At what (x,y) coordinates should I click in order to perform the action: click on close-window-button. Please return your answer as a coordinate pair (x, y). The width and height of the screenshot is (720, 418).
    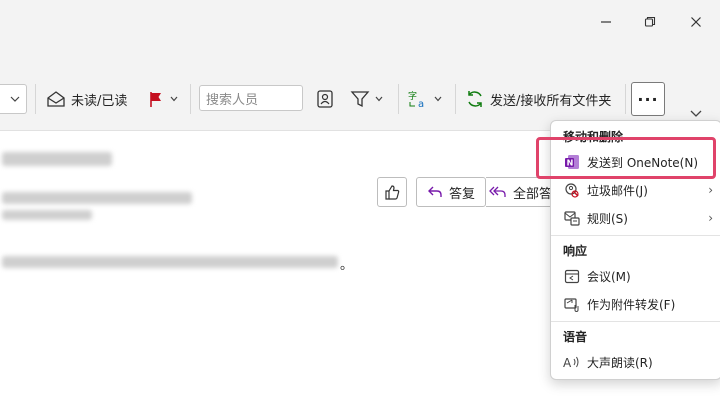
    Looking at the image, I should click on (696, 22).